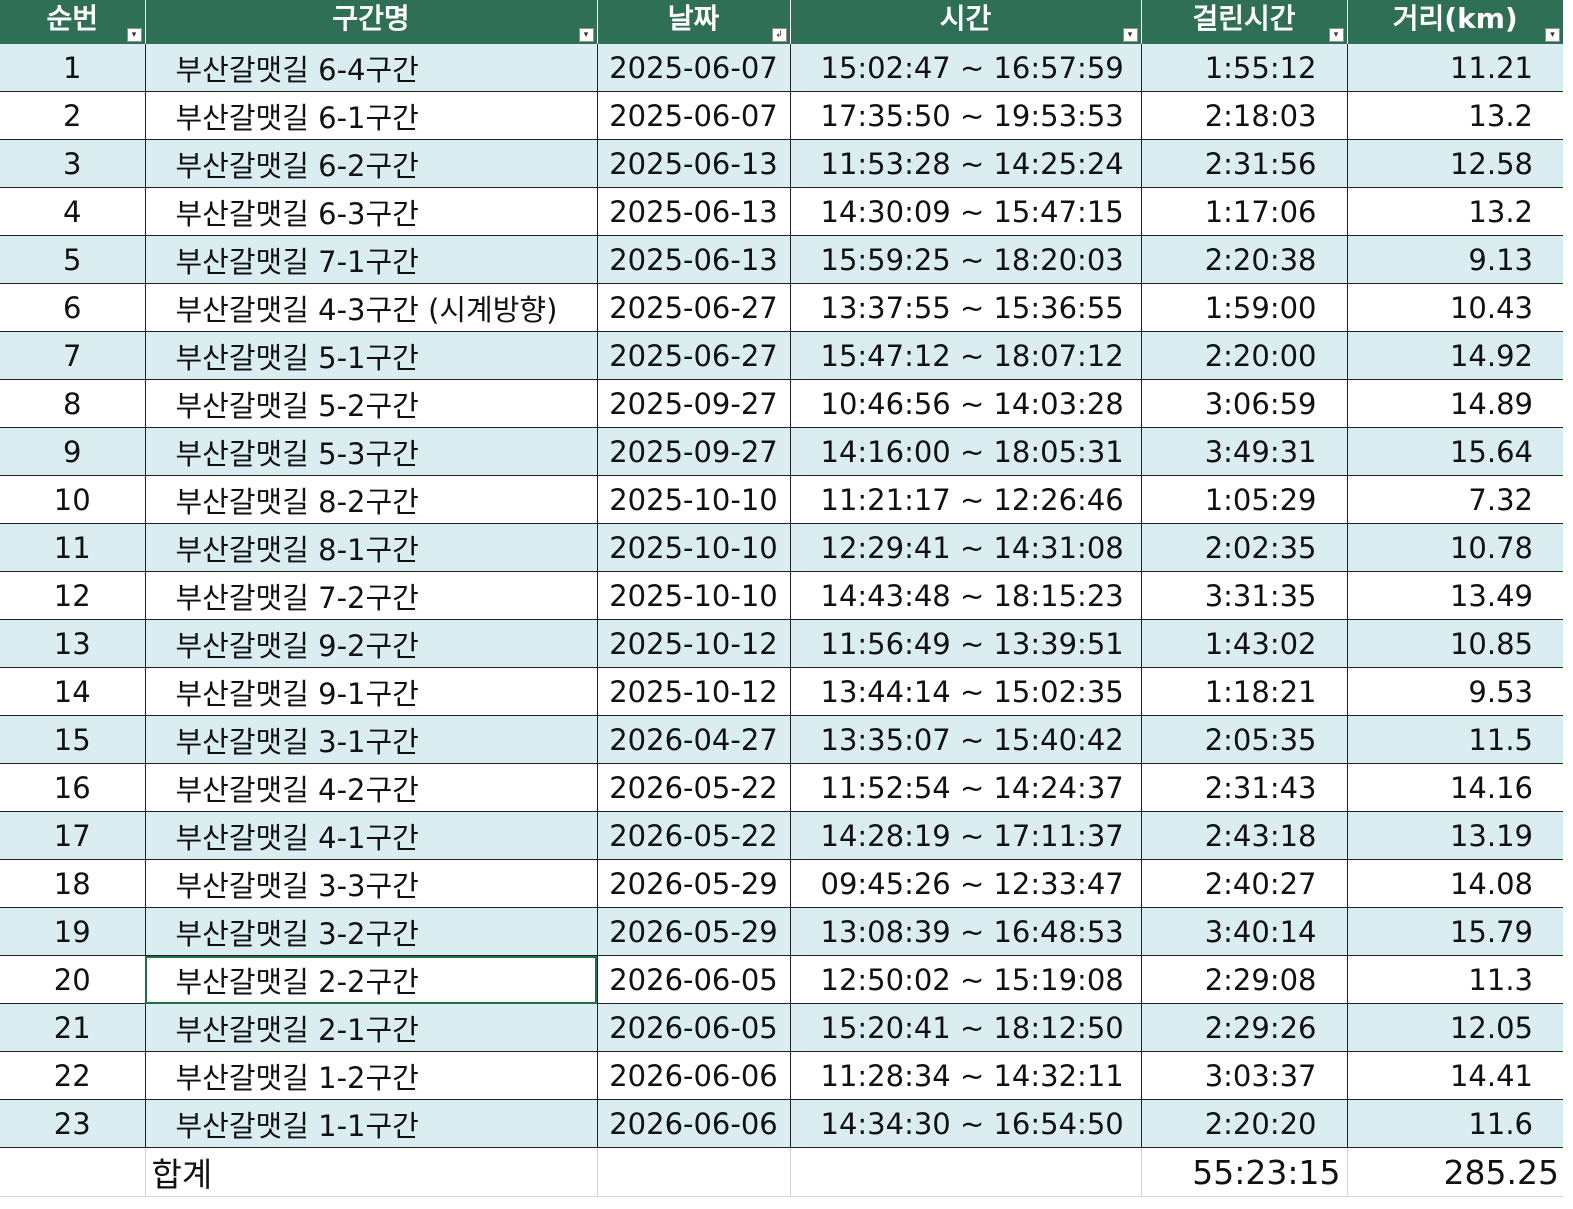 The width and height of the screenshot is (1573, 1209). Describe the element at coordinates (73, 115) in the screenshot. I see `cell-seq: 2` at that location.